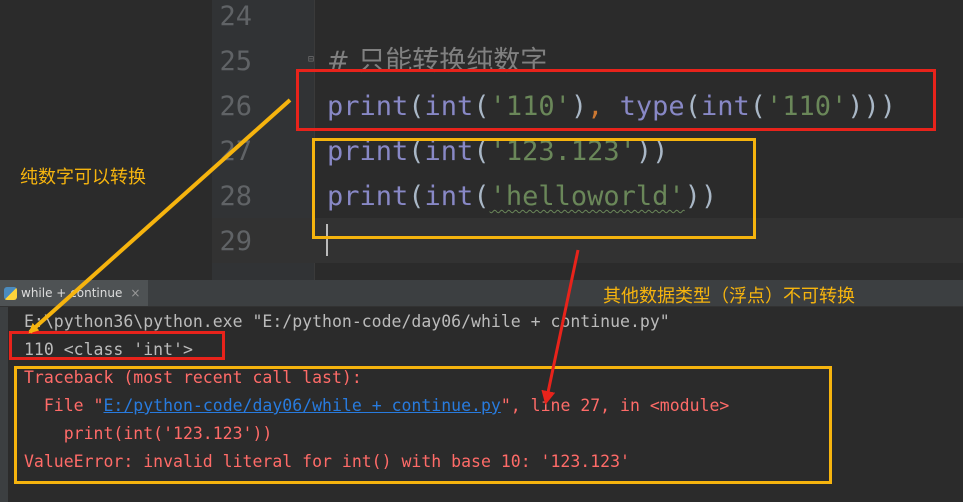 The height and width of the screenshot is (502, 963). I want to click on annotation-other-types: 其他数据类型（浮点）不可转换, so click(729, 296).